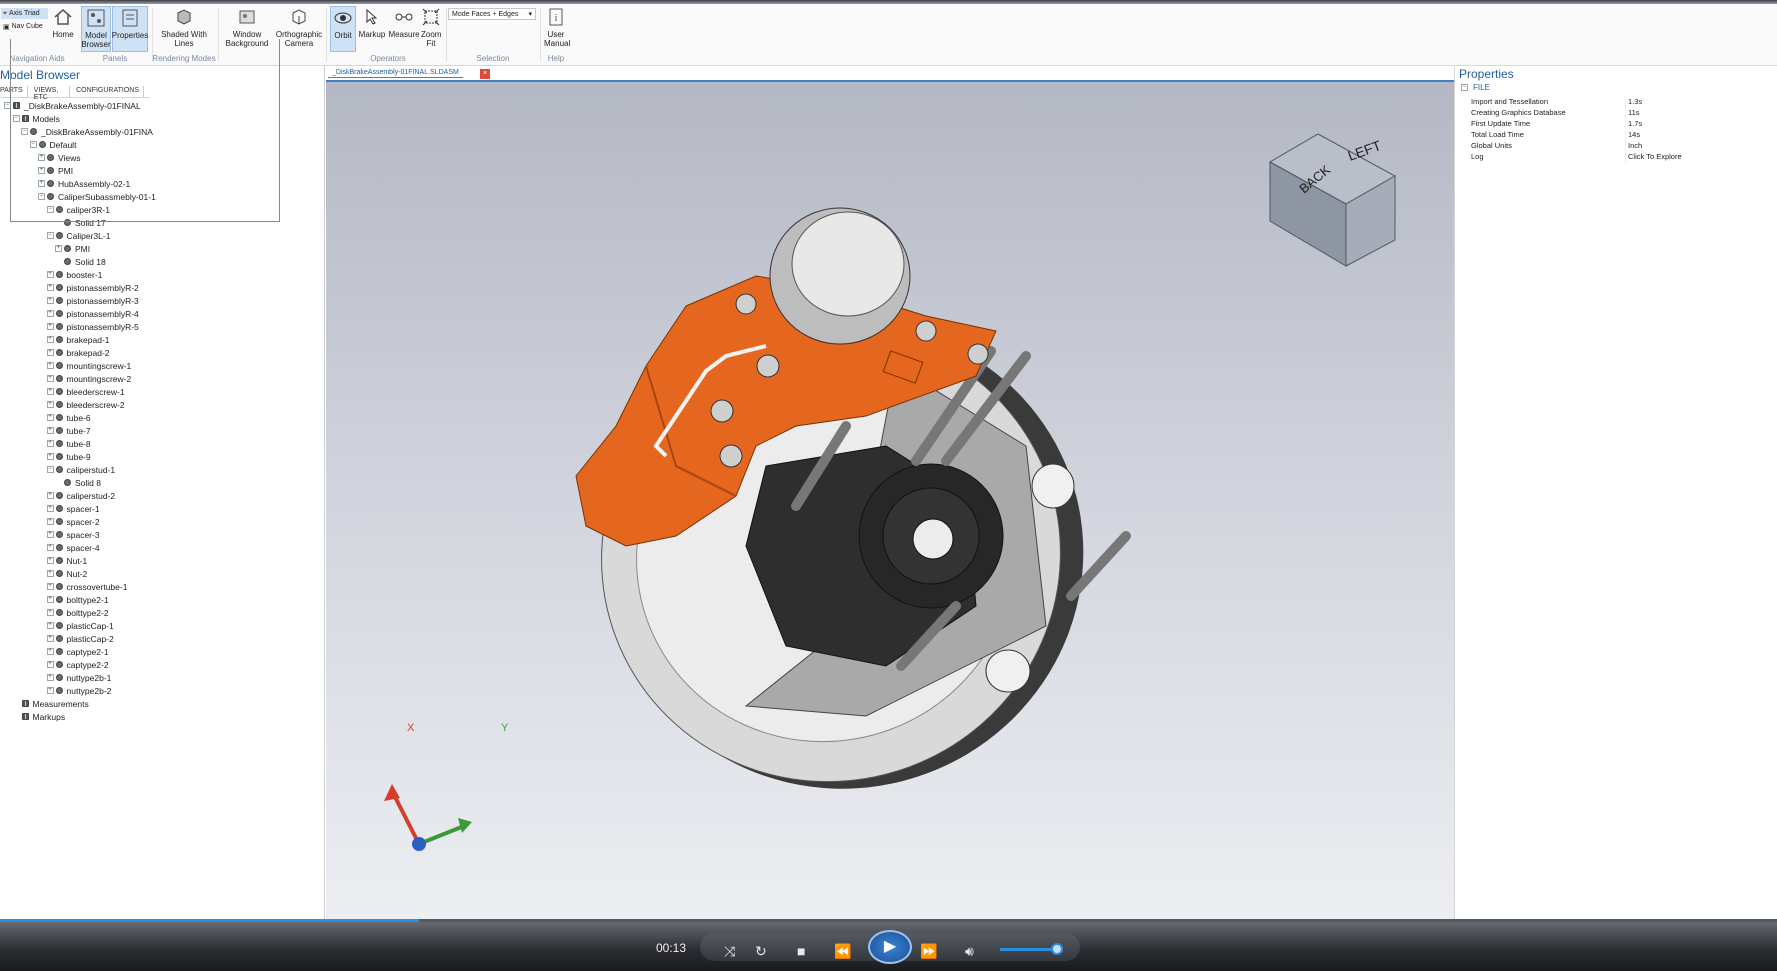 The width and height of the screenshot is (1777, 971). I want to click on tree-node: + tube-8, so click(68, 443).